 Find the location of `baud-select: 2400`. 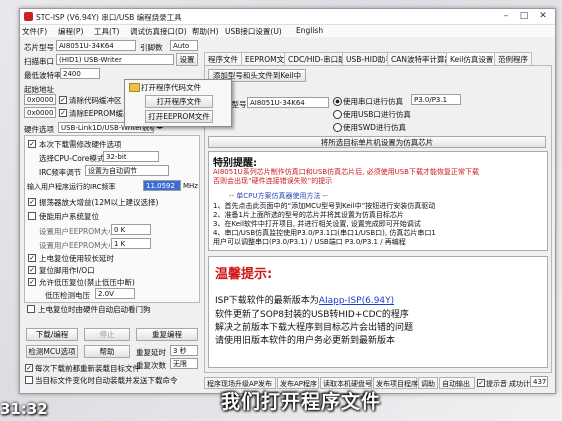

baud-select: 2400 is located at coordinates (80, 73).